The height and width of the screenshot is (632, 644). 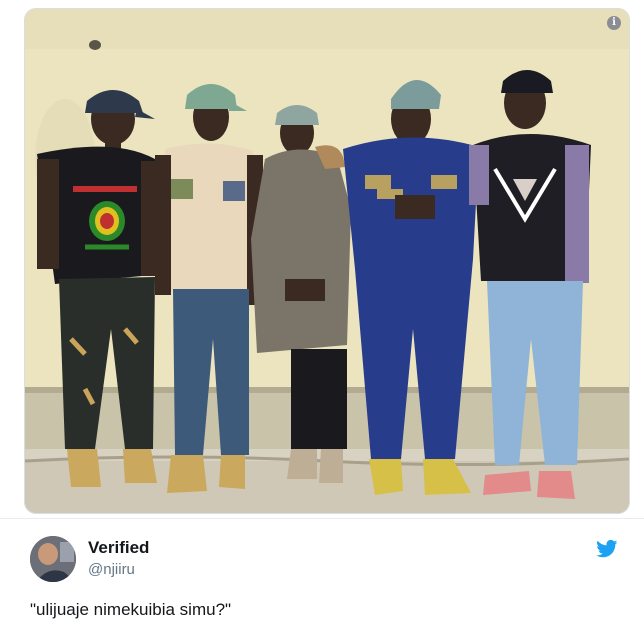 I want to click on tweet-header: Verified @njiiru, so click(x=325, y=560).